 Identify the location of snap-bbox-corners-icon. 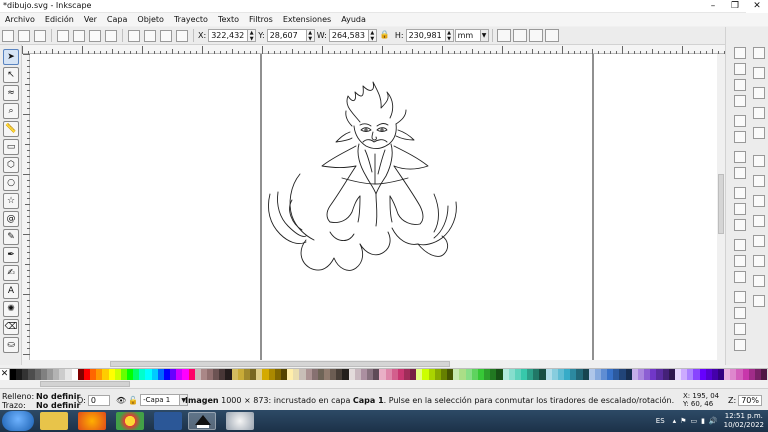
(759, 113).